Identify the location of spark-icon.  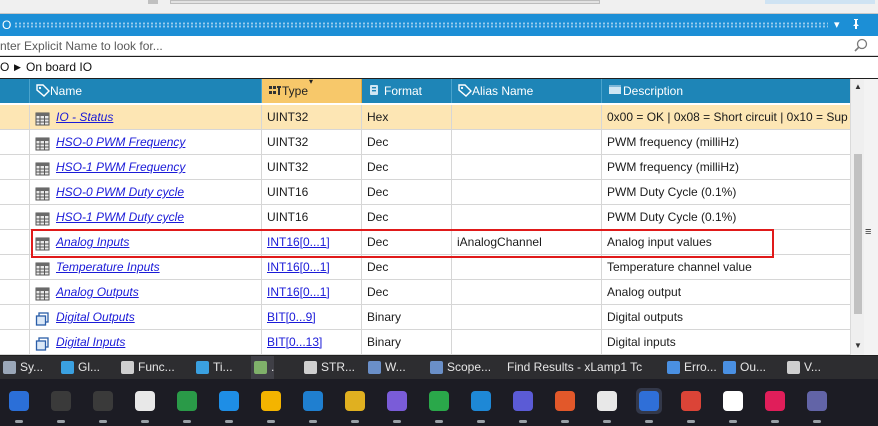
(565, 405).